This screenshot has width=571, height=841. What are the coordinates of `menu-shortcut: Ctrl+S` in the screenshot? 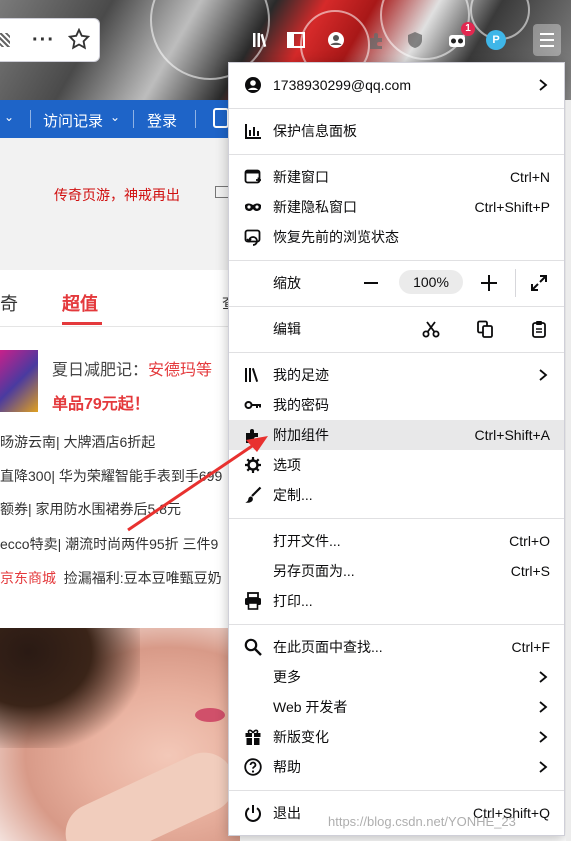 It's located at (530, 571).